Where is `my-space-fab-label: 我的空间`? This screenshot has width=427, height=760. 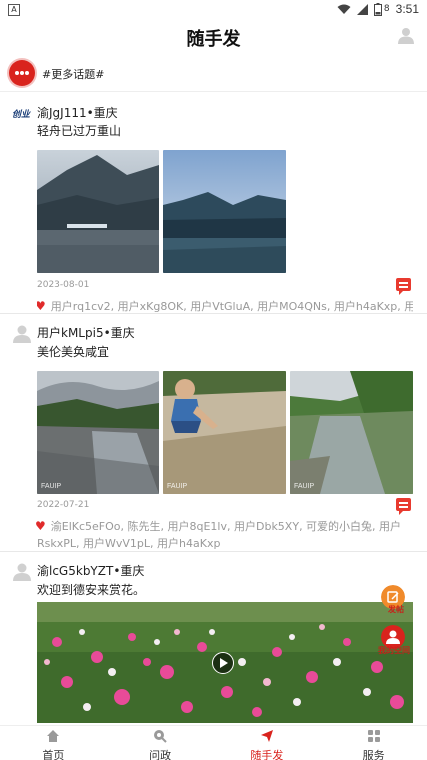
my-space-fab-label: 我的空间 is located at coordinates (394, 650).